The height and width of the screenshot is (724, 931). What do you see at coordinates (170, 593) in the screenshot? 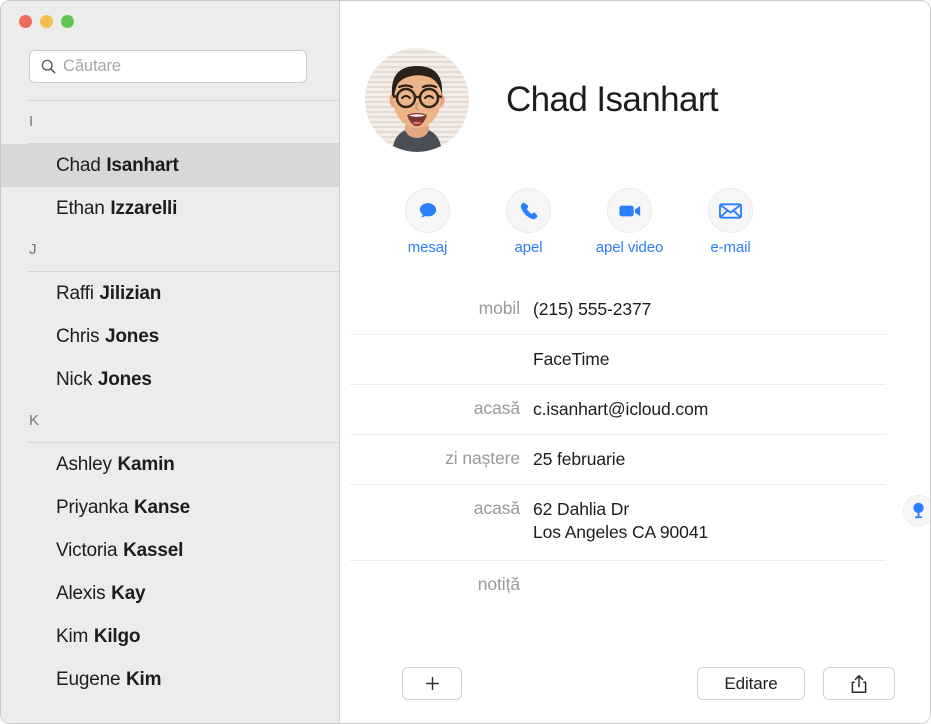
I see `list-item: Alexis Kay` at bounding box center [170, 593].